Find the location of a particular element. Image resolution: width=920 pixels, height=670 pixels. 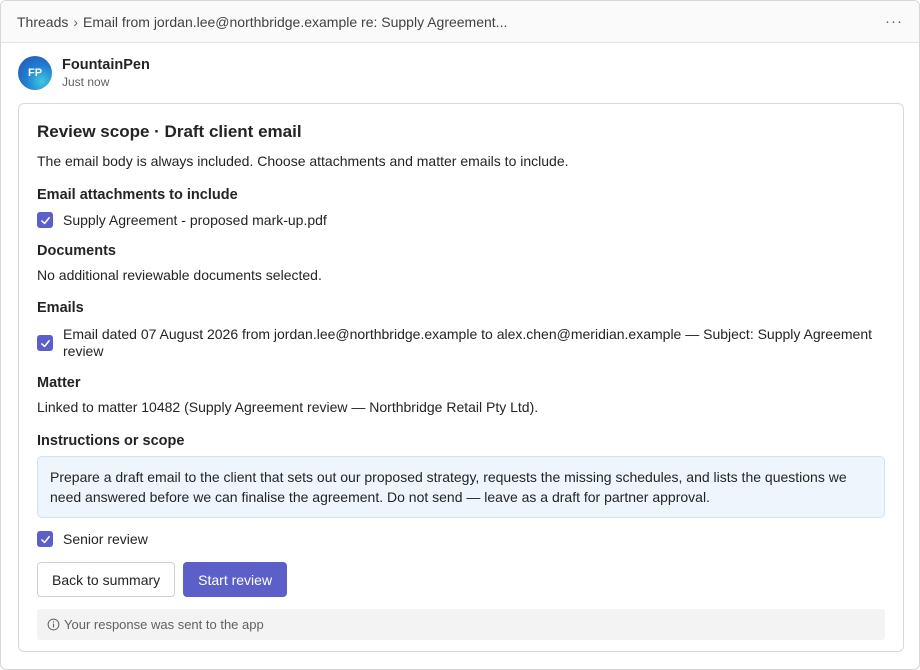

attachment-option: Supply Agreement - proposed mark-up.pdf is located at coordinates (461, 220).